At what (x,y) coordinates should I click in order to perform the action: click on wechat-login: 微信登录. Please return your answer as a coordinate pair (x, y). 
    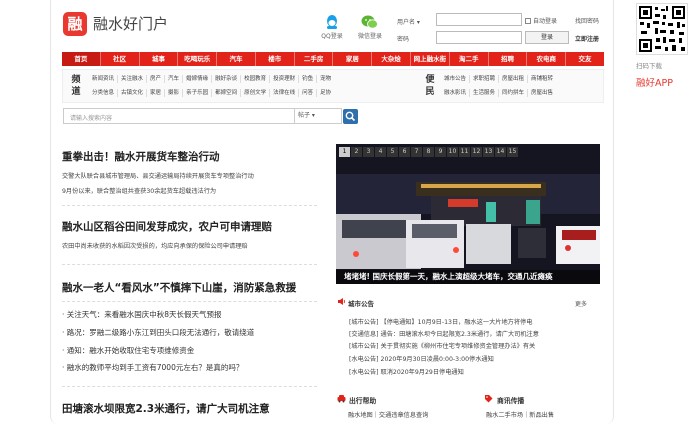
    Looking at the image, I should click on (370, 27).